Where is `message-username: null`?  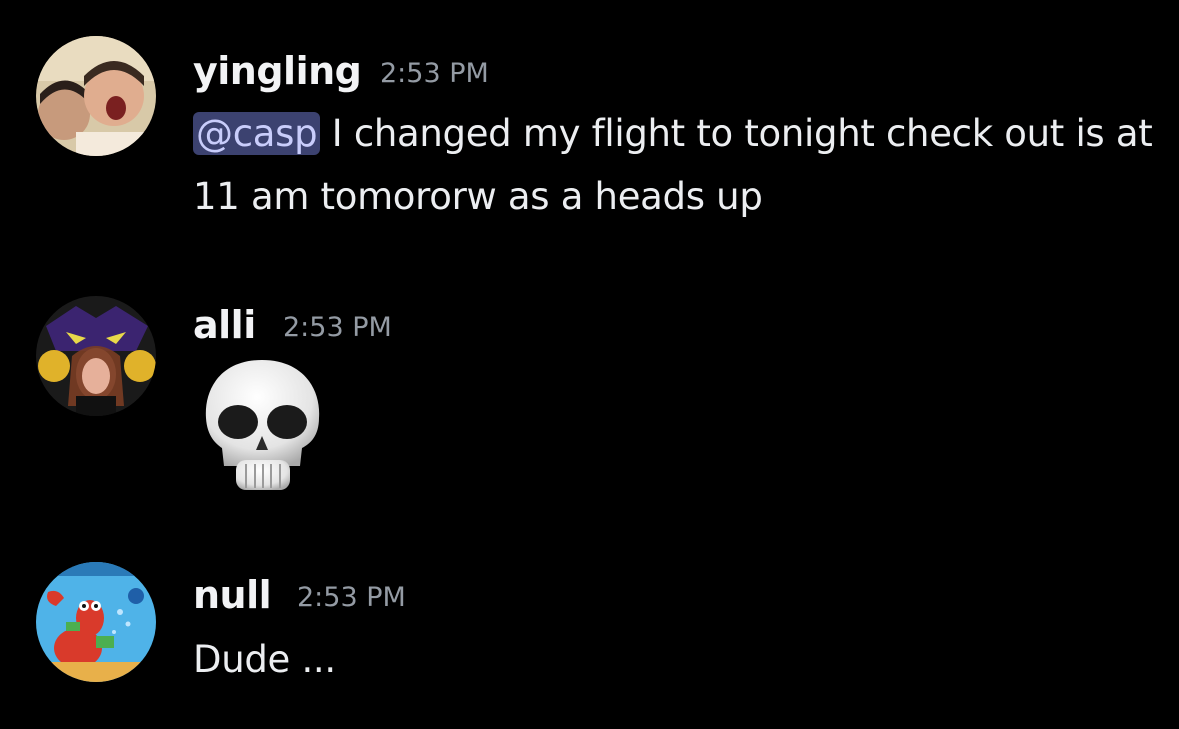
message-username: null is located at coordinates (232, 595).